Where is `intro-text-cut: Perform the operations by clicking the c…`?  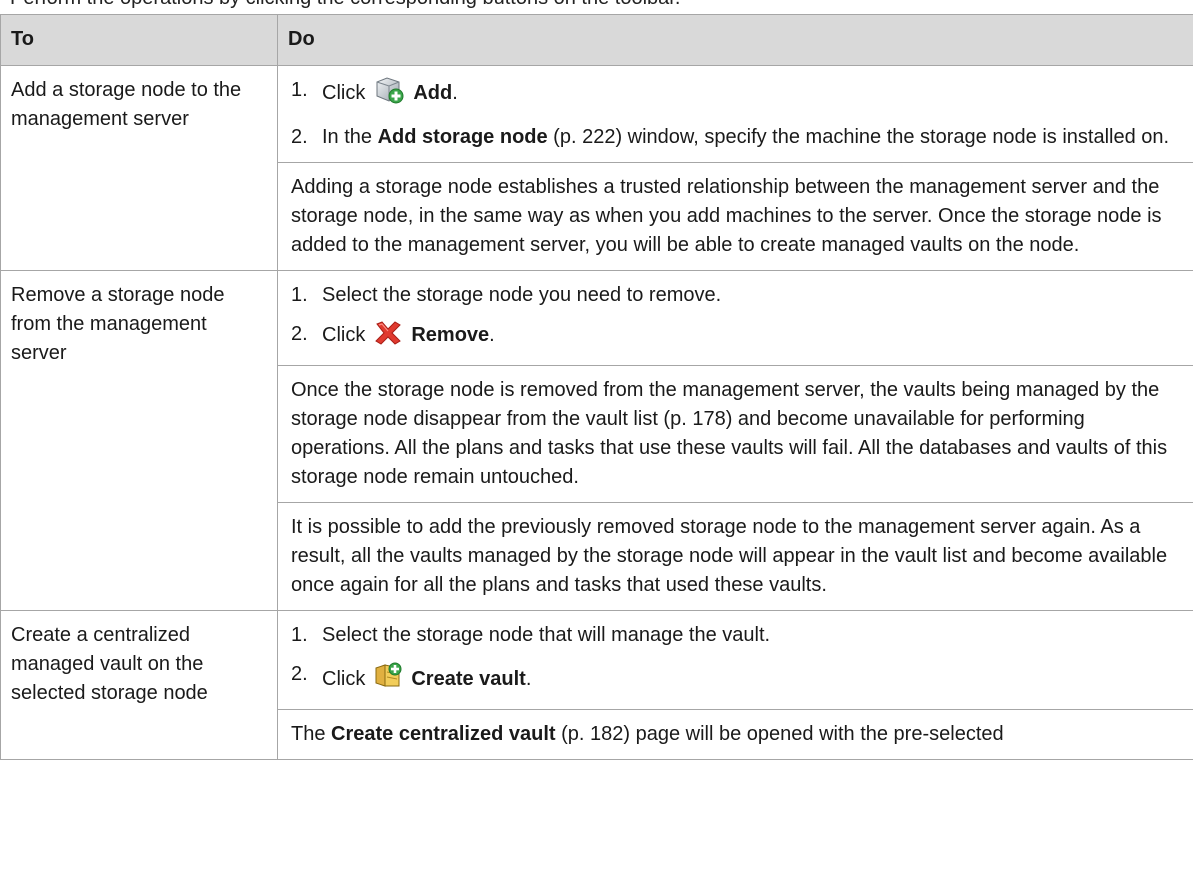
intro-text-cut: Perform the operations by clicking the c… is located at coordinates (345, 5).